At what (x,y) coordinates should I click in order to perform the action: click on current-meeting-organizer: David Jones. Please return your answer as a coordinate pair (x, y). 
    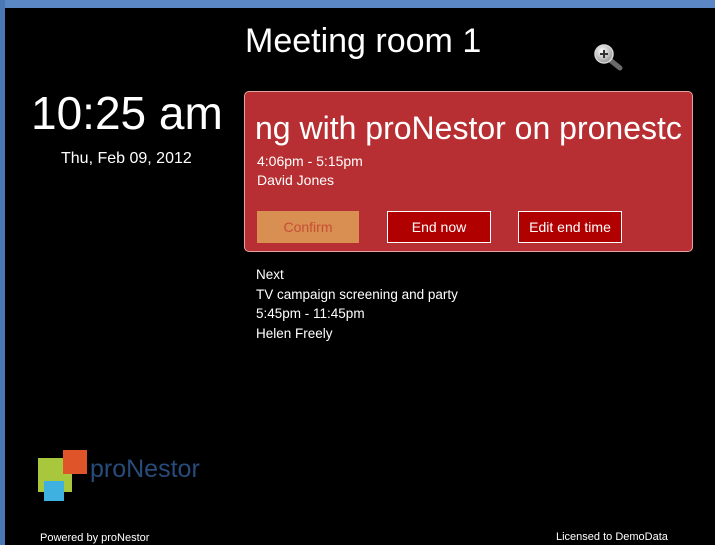
    Looking at the image, I should click on (296, 180).